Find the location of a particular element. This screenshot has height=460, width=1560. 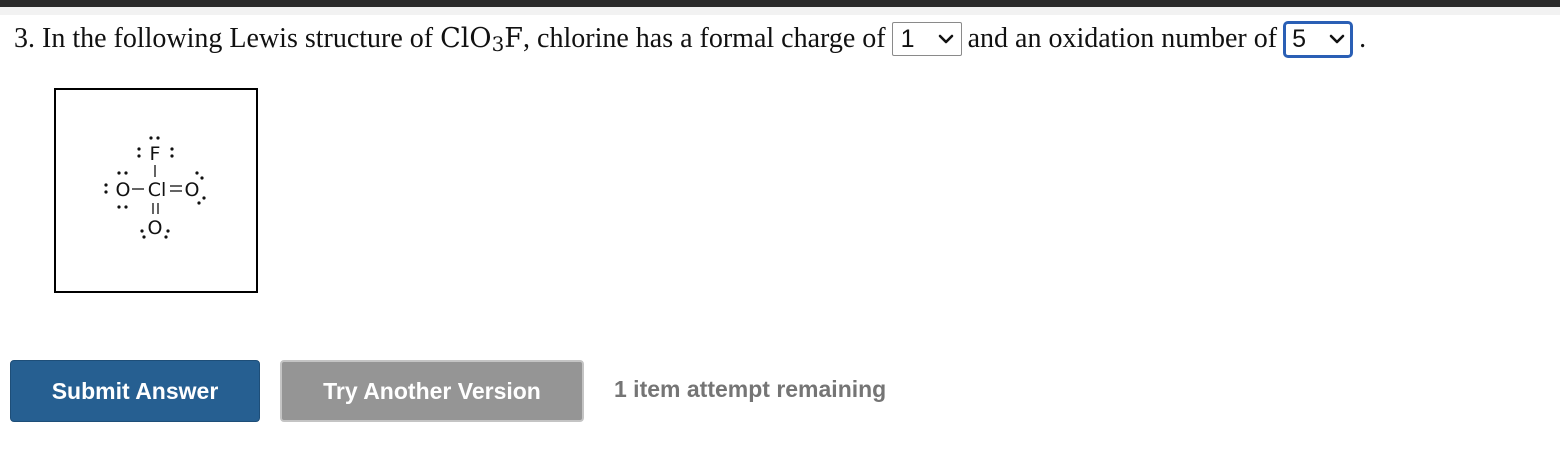

formal-charge-select: 1 is located at coordinates (926, 39).